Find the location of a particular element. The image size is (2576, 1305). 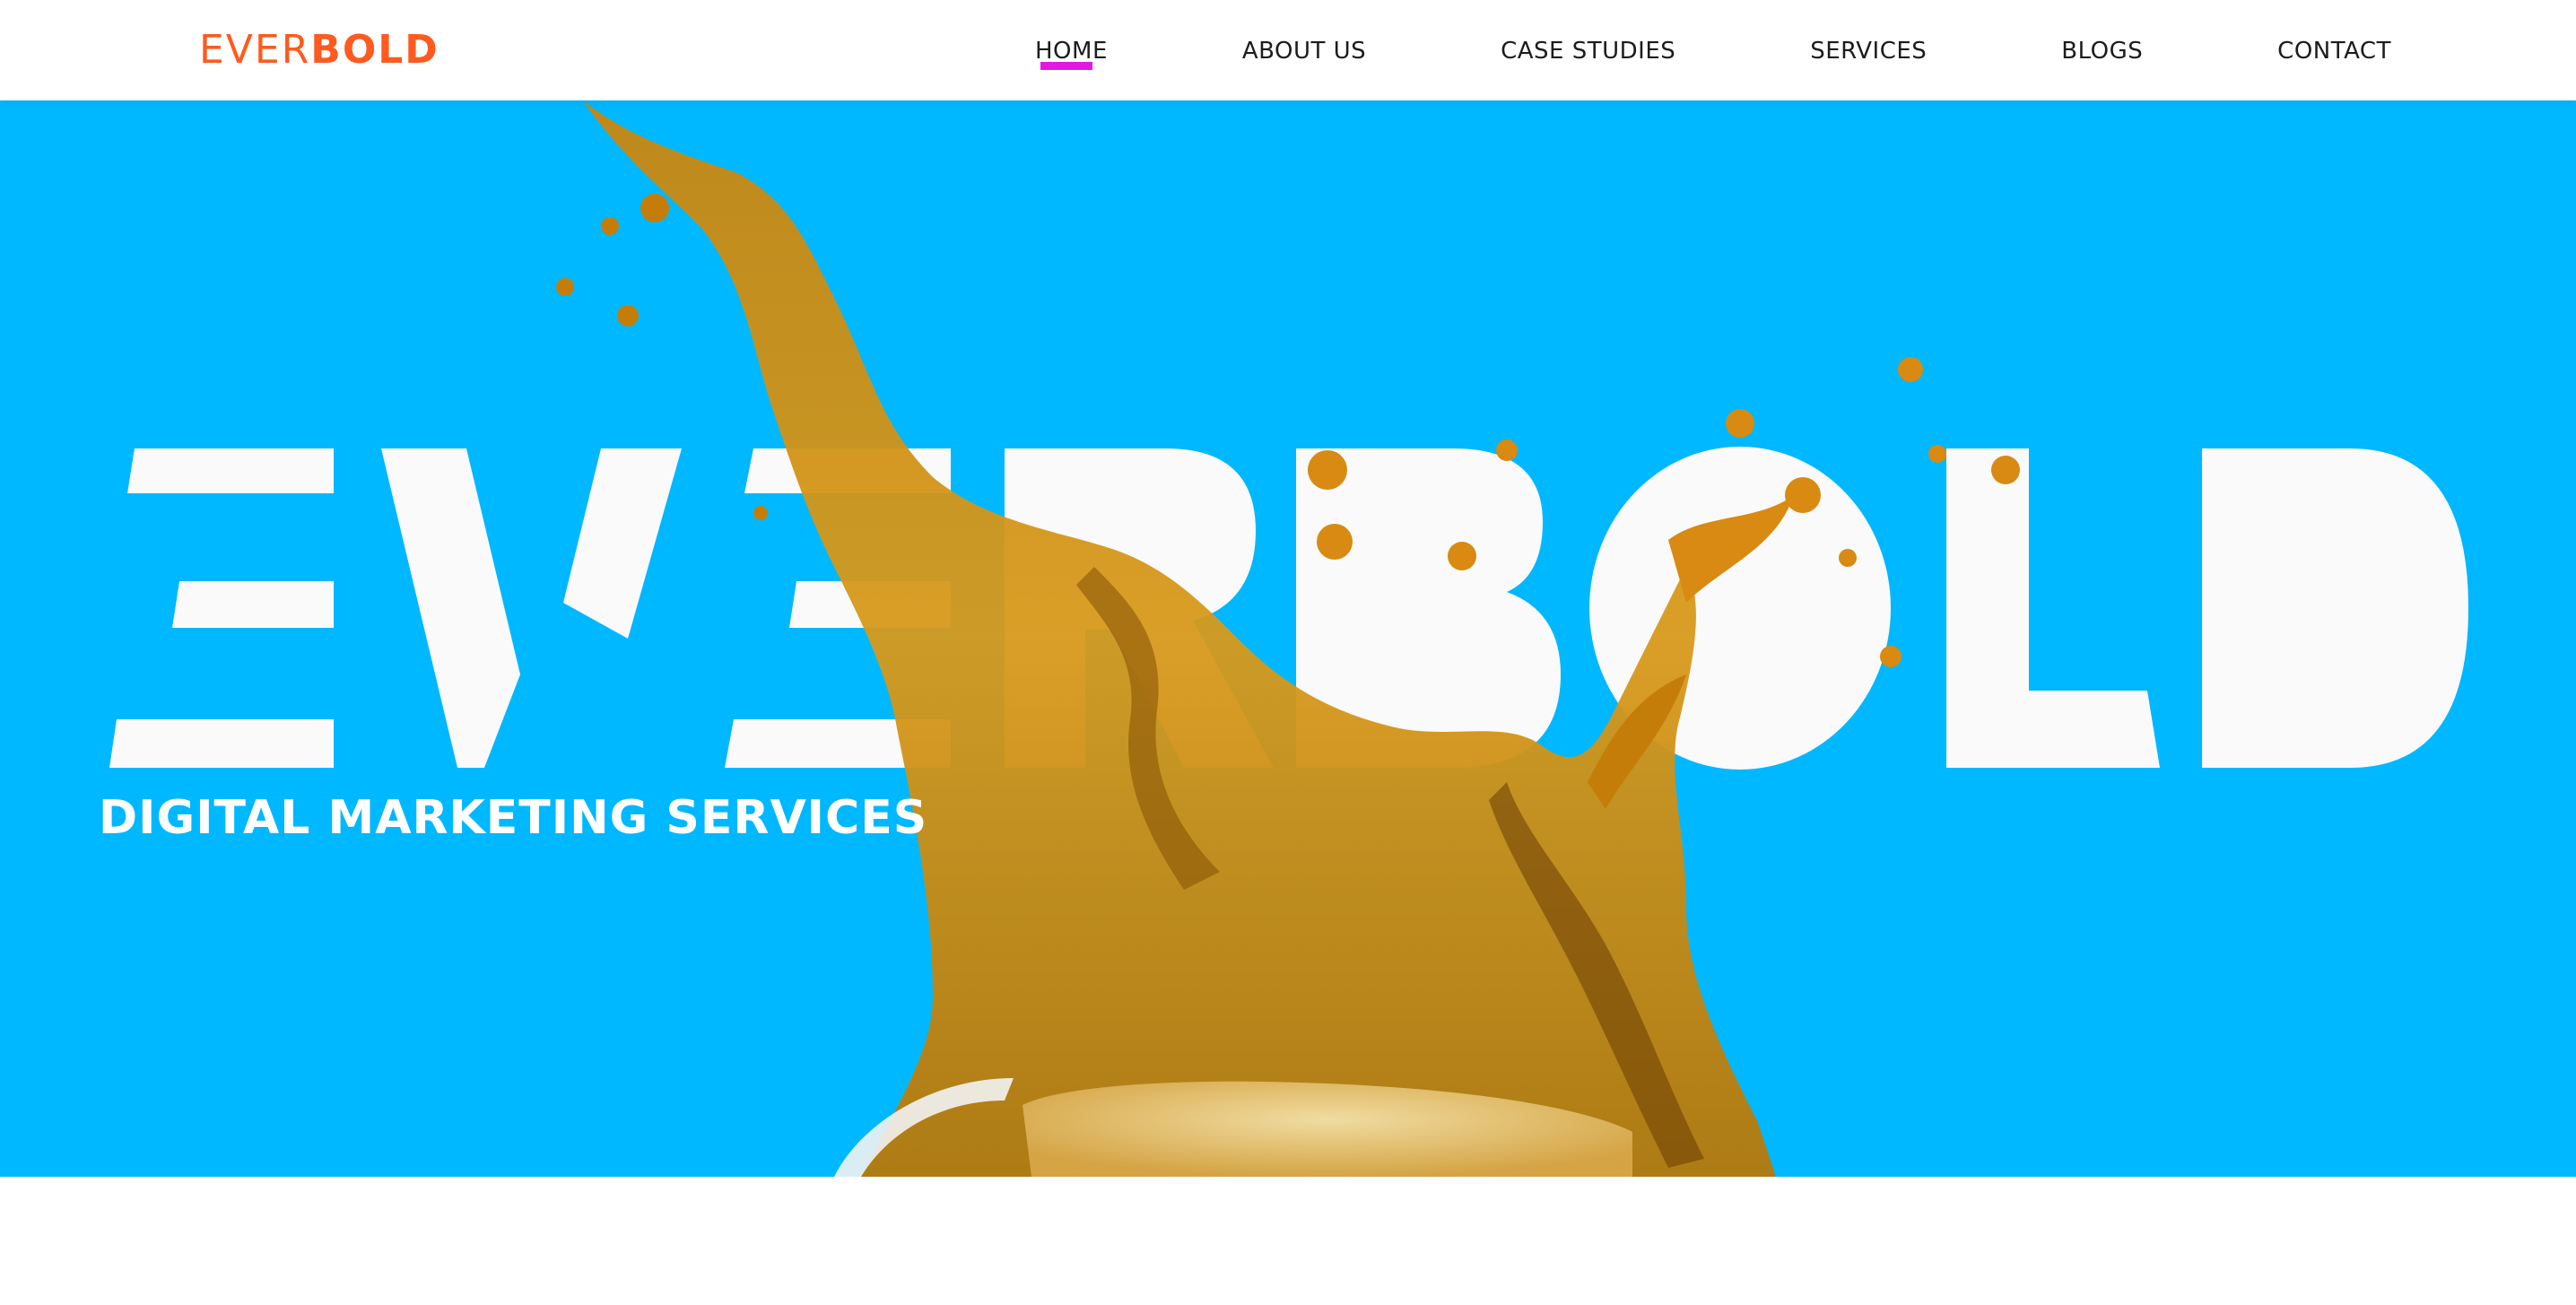

page-below-hero is located at coordinates (1288, 1241).